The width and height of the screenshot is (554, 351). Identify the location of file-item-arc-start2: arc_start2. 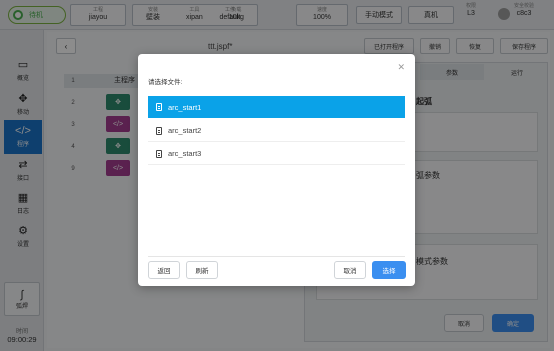
(276, 131).